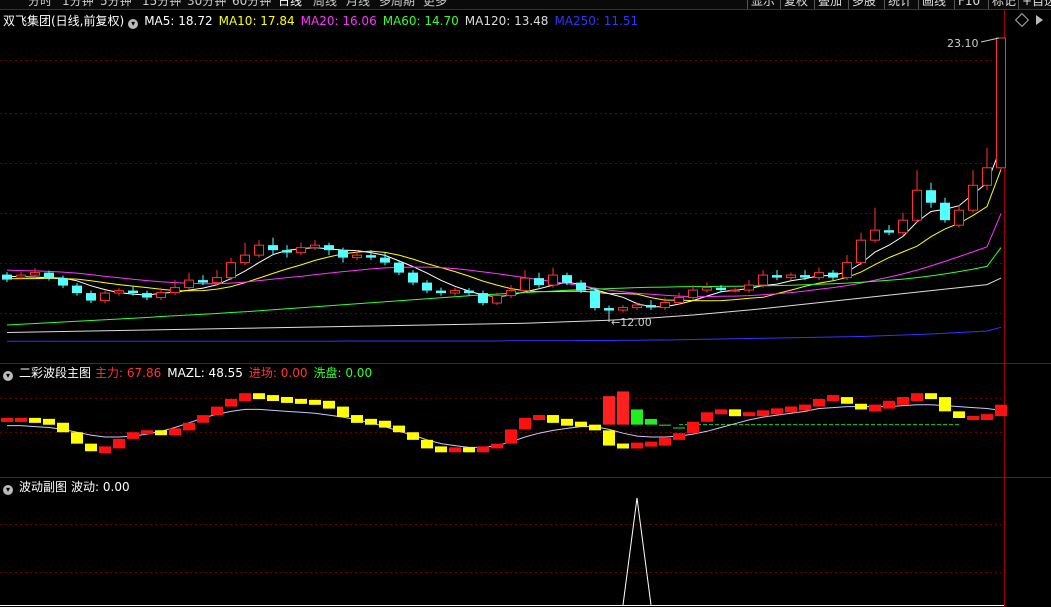  Describe the element at coordinates (637, 551) in the screenshot. I see `volatility-spike` at that location.